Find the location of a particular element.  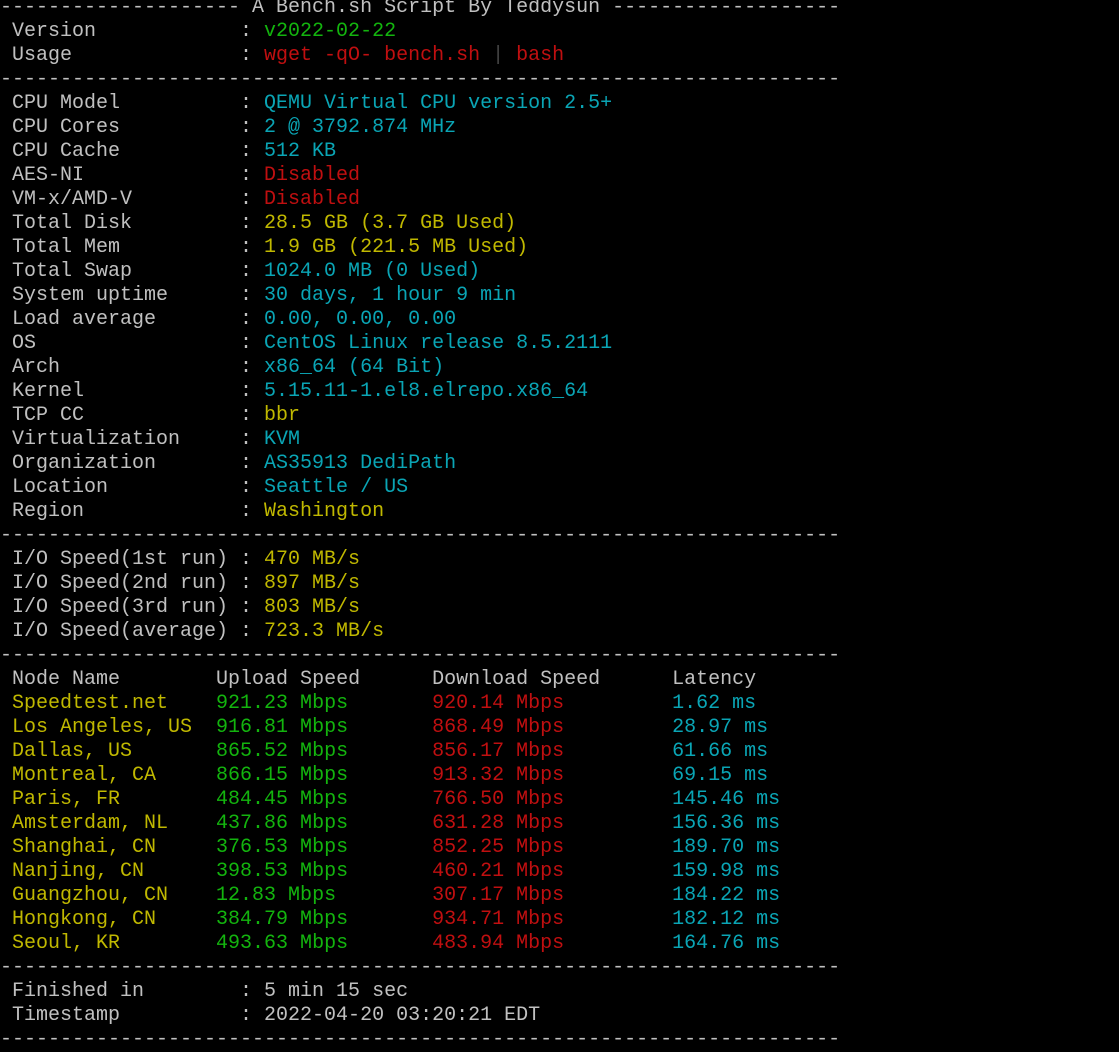

info-row: I/O Speed(1st run) : 470 MB/s is located at coordinates (420, 560).